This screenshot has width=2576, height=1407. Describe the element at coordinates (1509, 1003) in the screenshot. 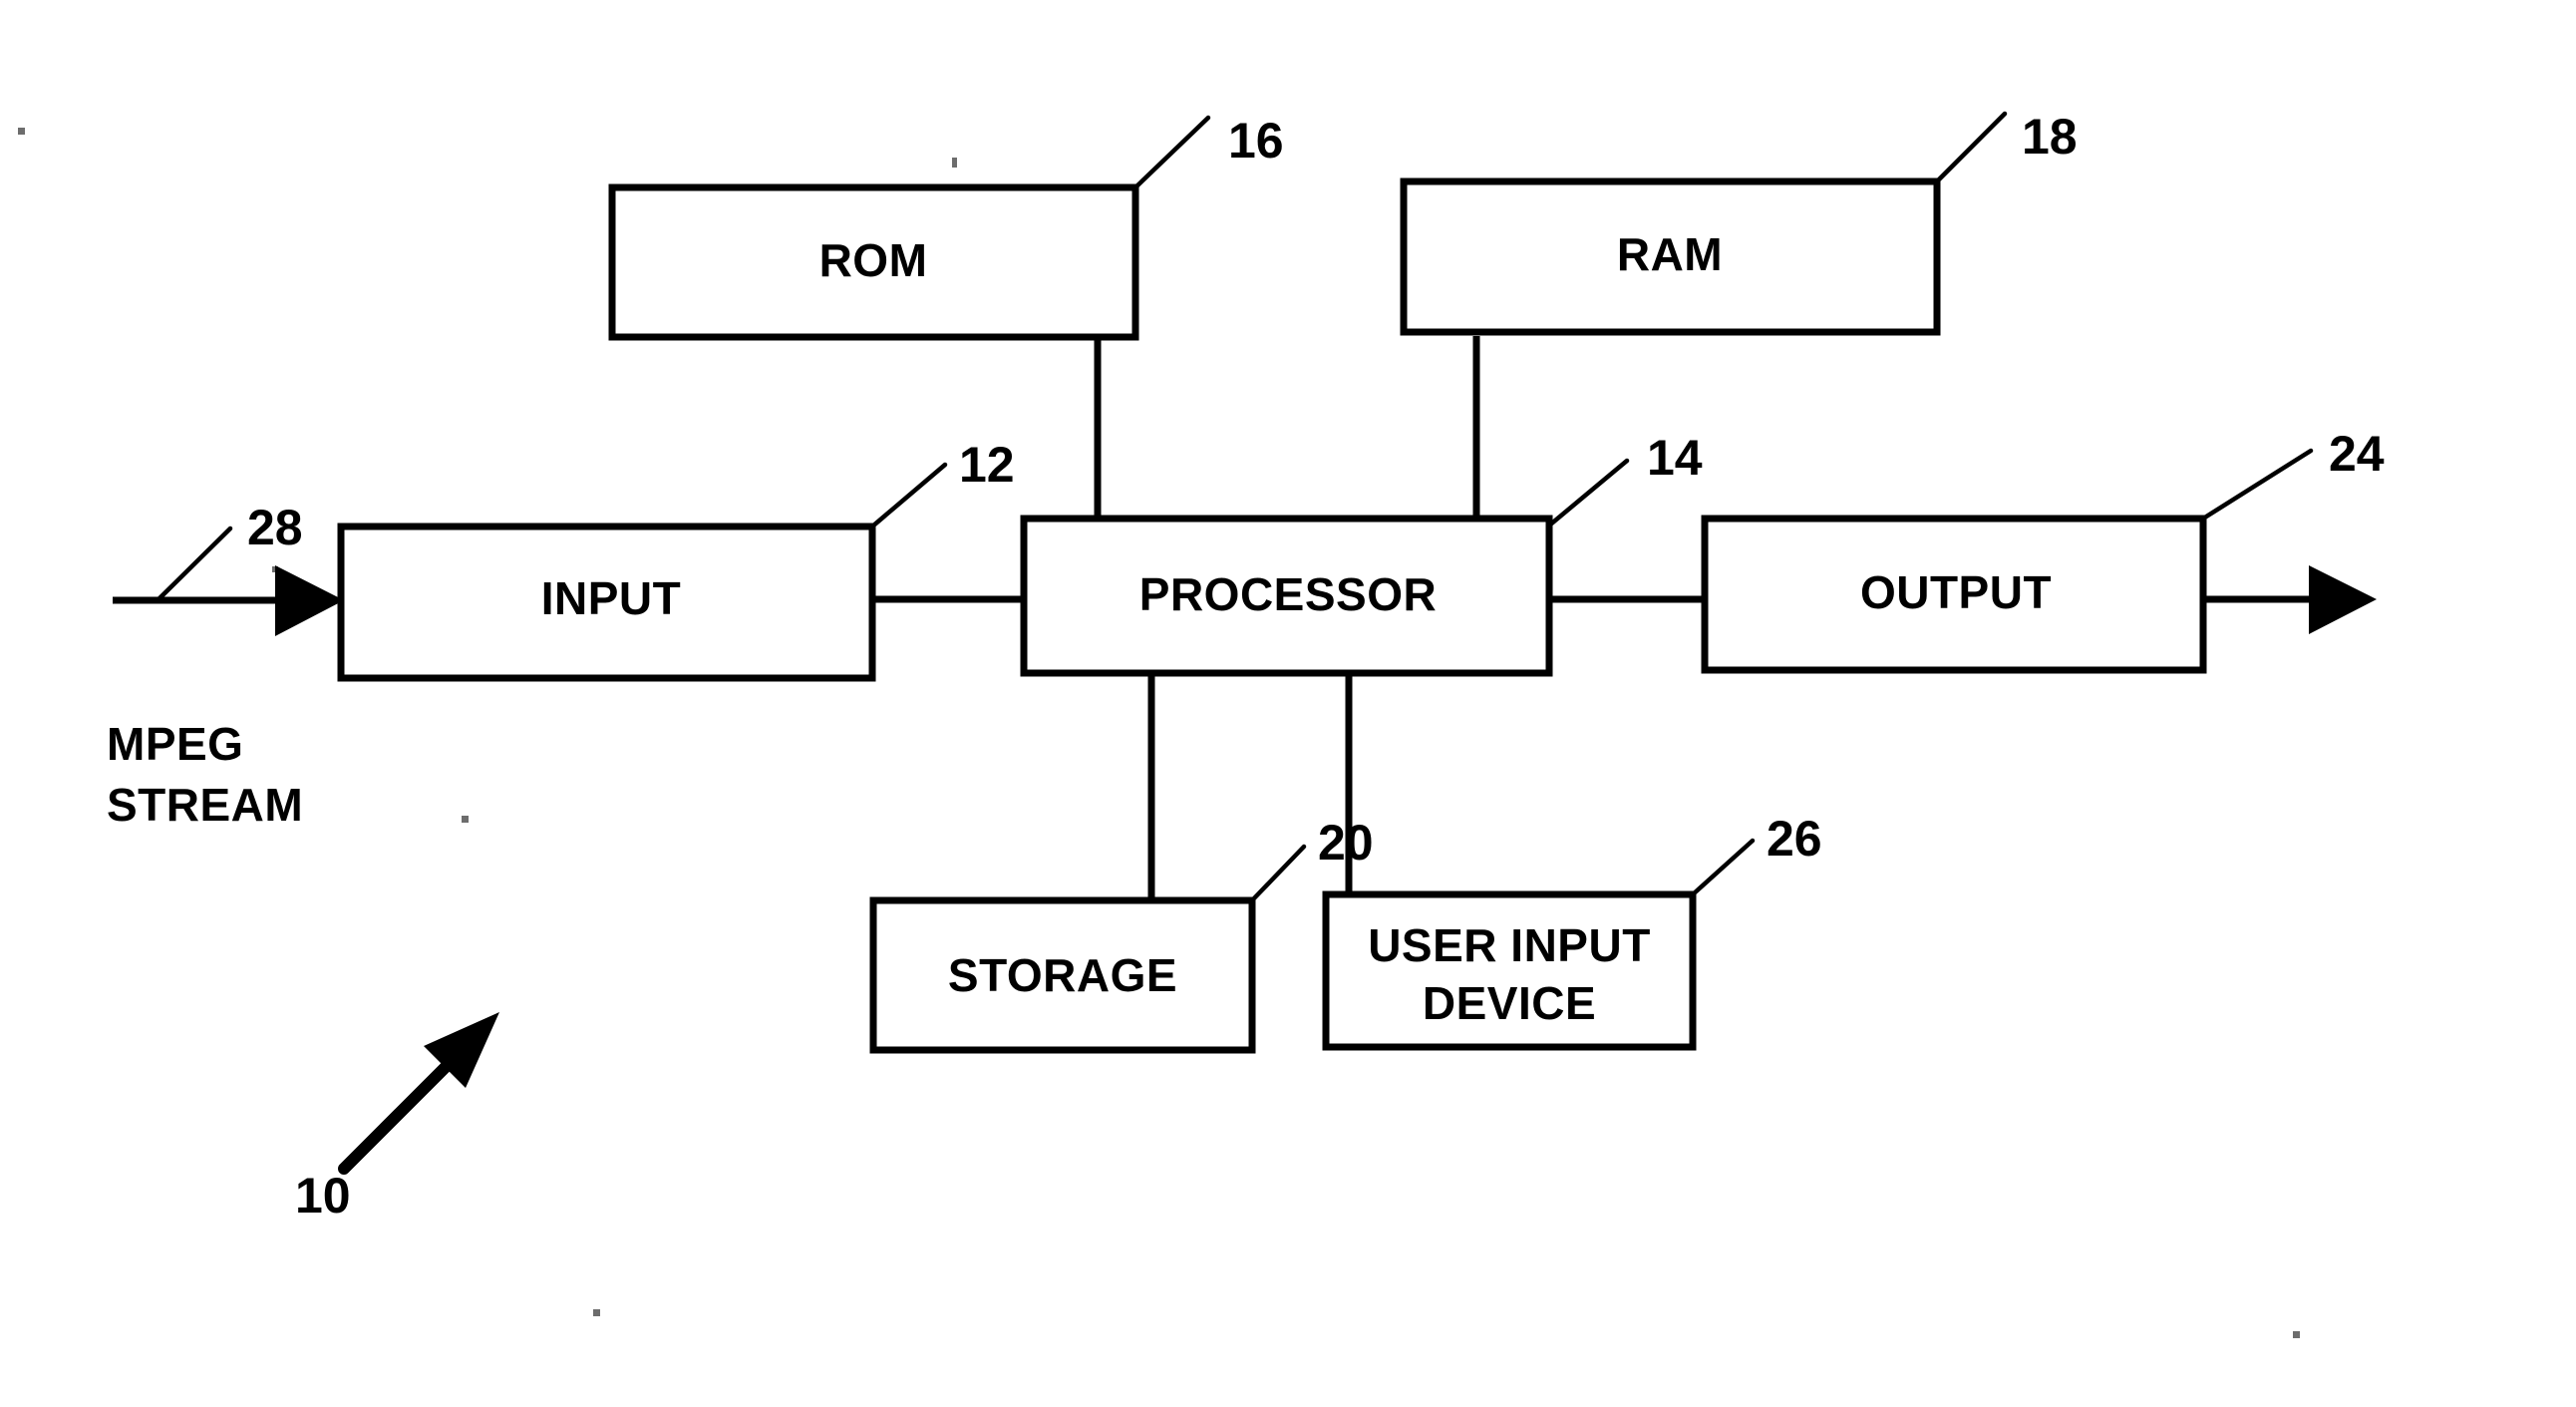

I see `block-user-input-device-label-line2: DEVICE` at that location.